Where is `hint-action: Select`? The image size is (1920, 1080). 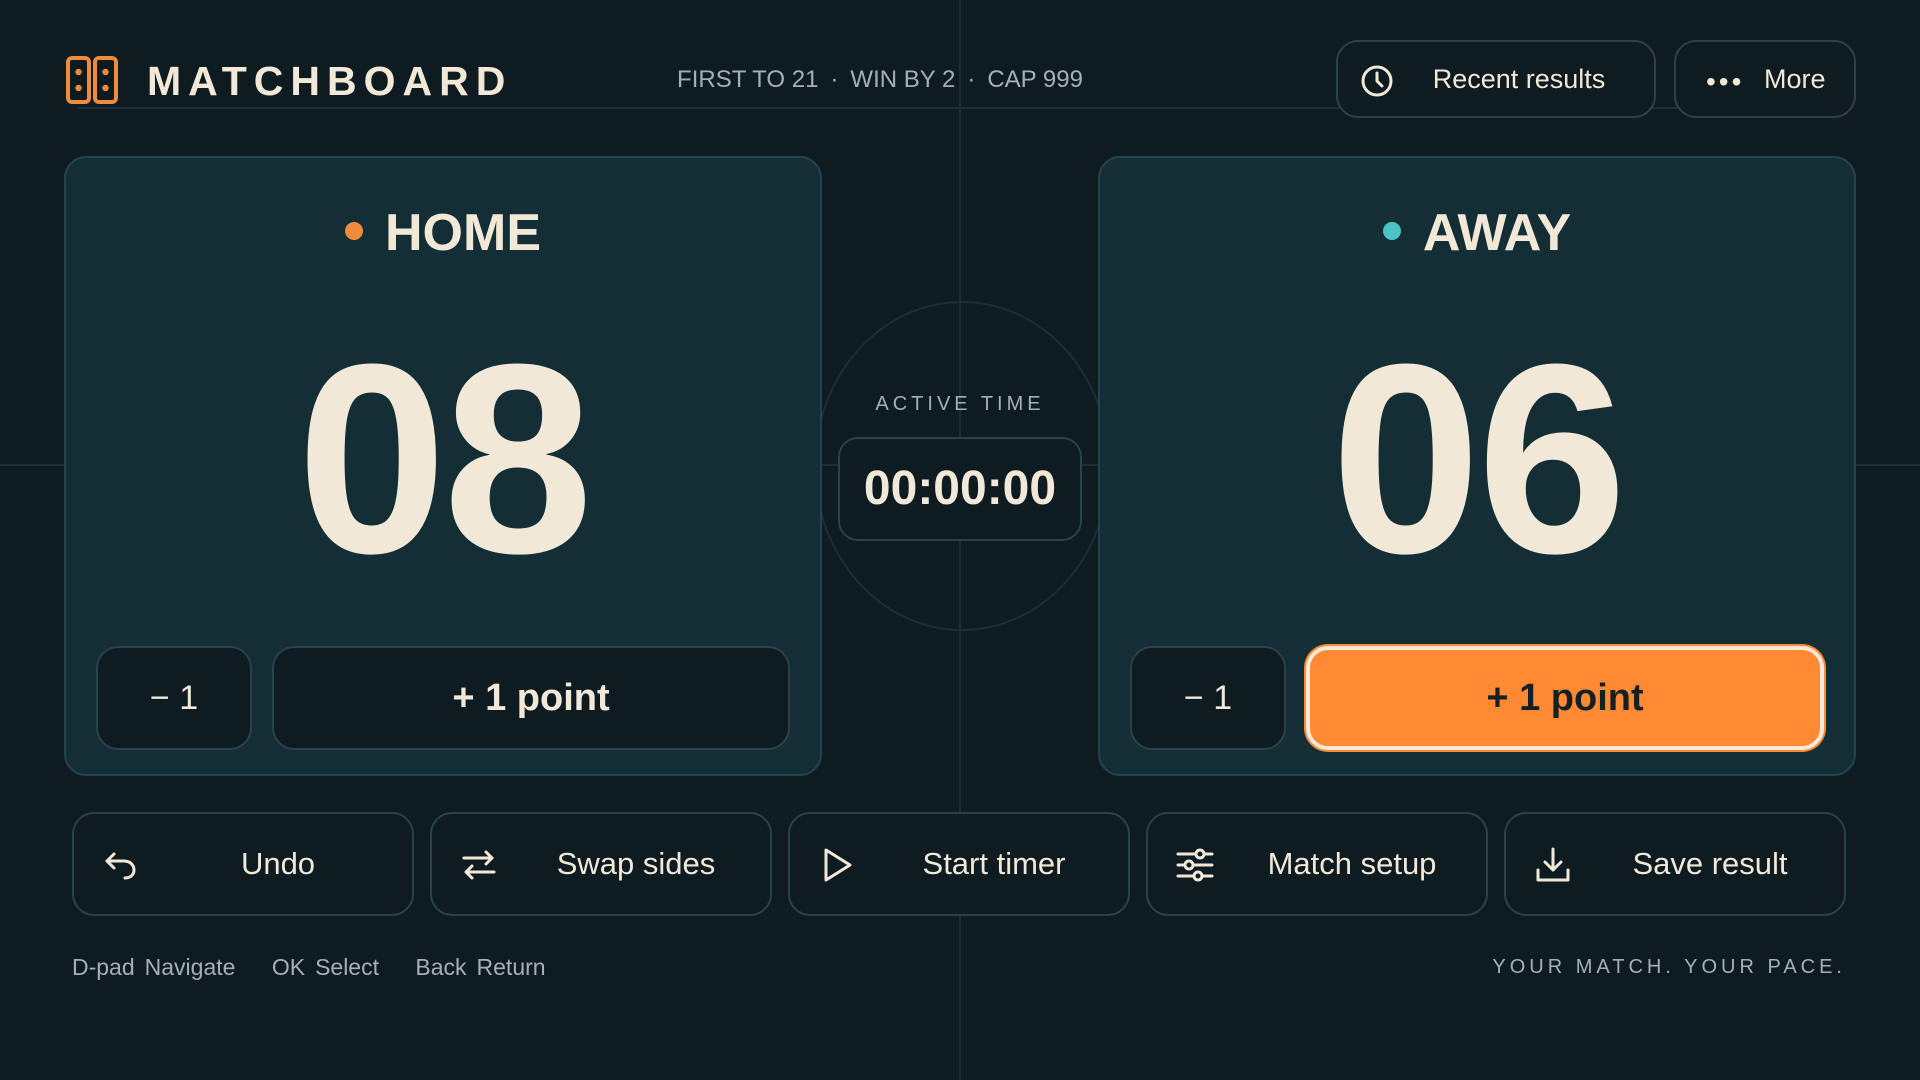 hint-action: Select is located at coordinates (347, 967).